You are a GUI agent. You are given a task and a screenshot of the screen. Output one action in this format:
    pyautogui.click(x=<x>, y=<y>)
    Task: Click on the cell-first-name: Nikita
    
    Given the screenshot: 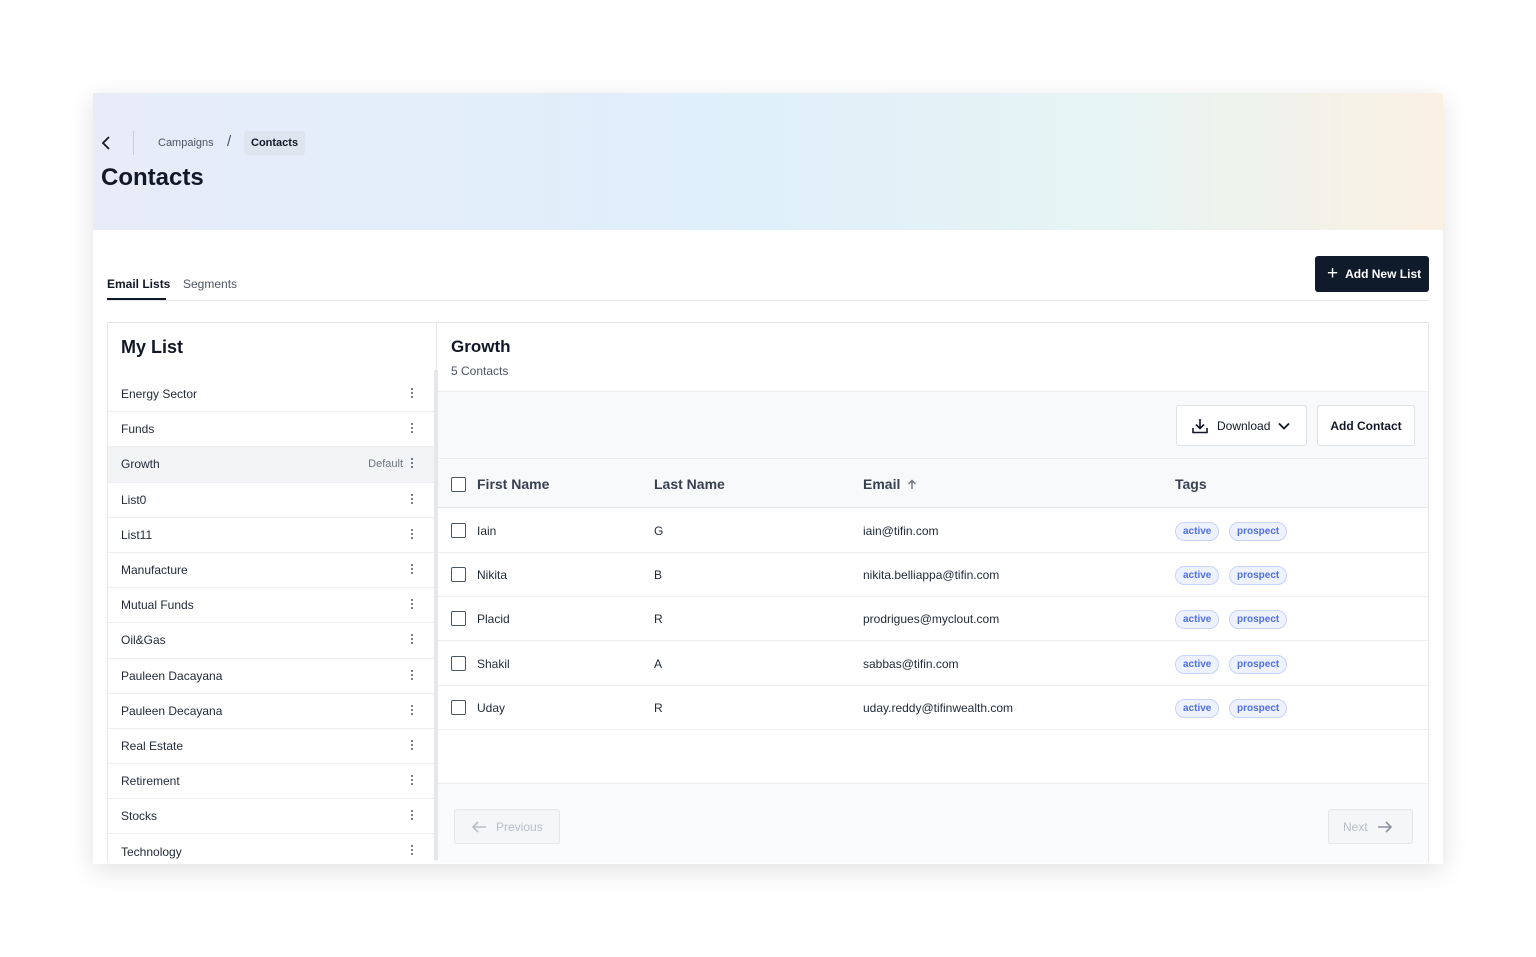 What is the action you would take?
    pyautogui.click(x=492, y=575)
    